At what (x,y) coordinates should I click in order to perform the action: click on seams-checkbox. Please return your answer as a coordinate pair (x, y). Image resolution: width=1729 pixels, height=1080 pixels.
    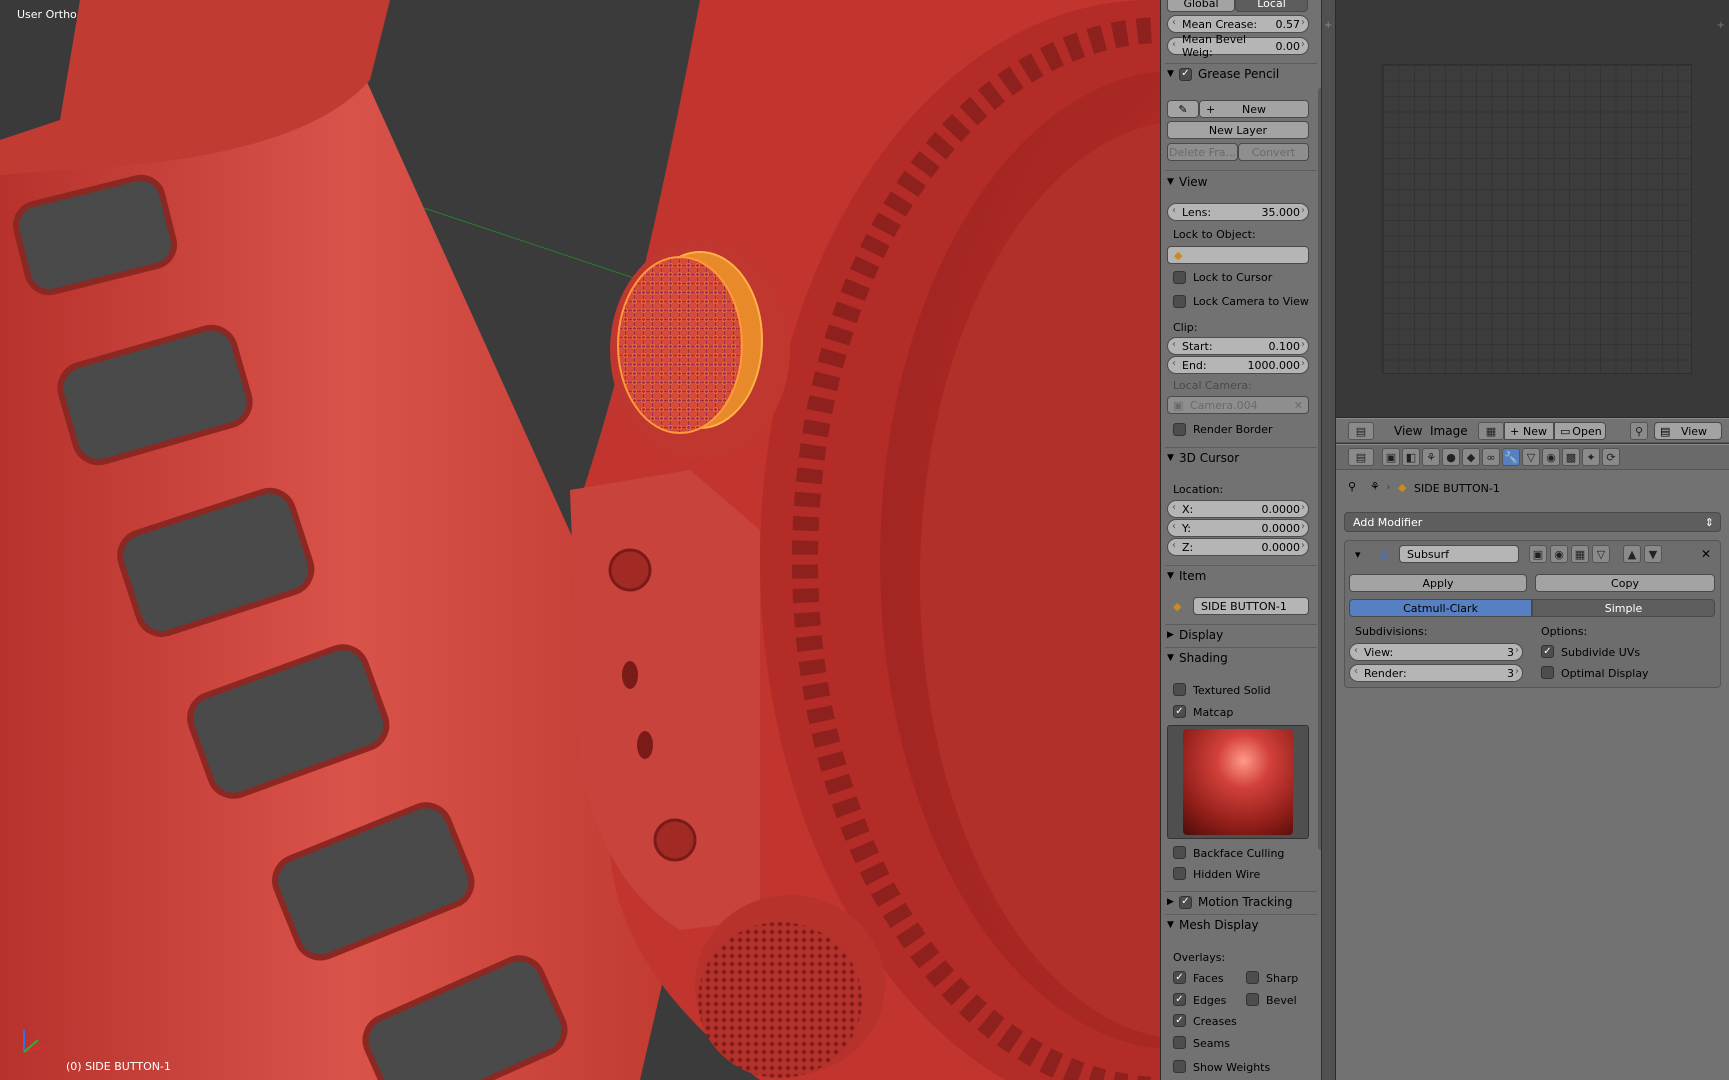
    Looking at the image, I should click on (1179, 1042).